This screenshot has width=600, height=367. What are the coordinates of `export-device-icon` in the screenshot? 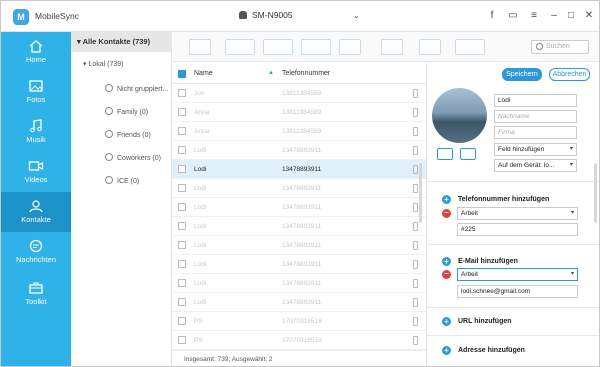 It's located at (278, 47).